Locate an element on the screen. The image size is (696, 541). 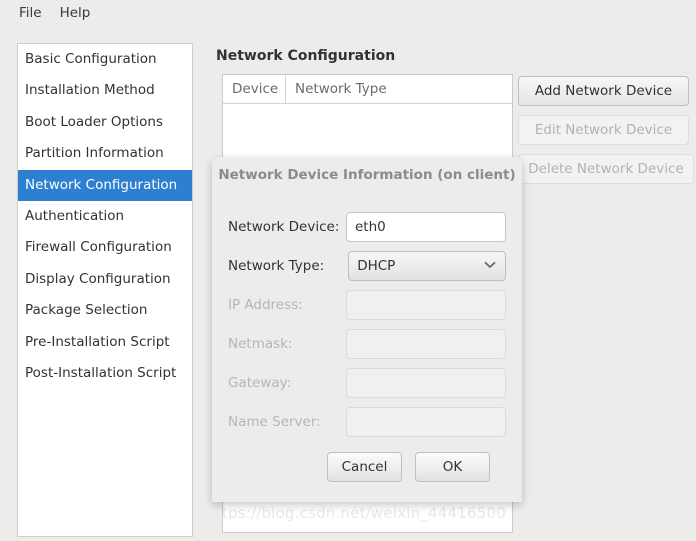
sidebar-item-firewall-configuration: Firewall Configuration is located at coordinates (105, 247).